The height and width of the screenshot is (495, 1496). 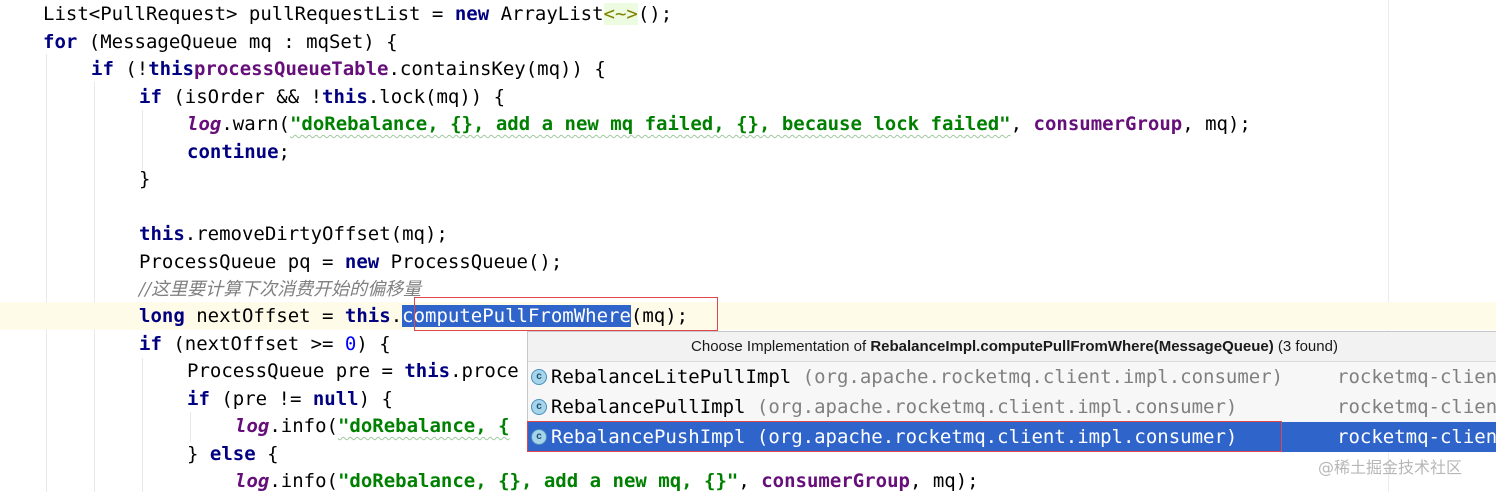 I want to click on code-line-10: ProcessQueue pq = new ProcessQueue();, so click(x=350, y=262).